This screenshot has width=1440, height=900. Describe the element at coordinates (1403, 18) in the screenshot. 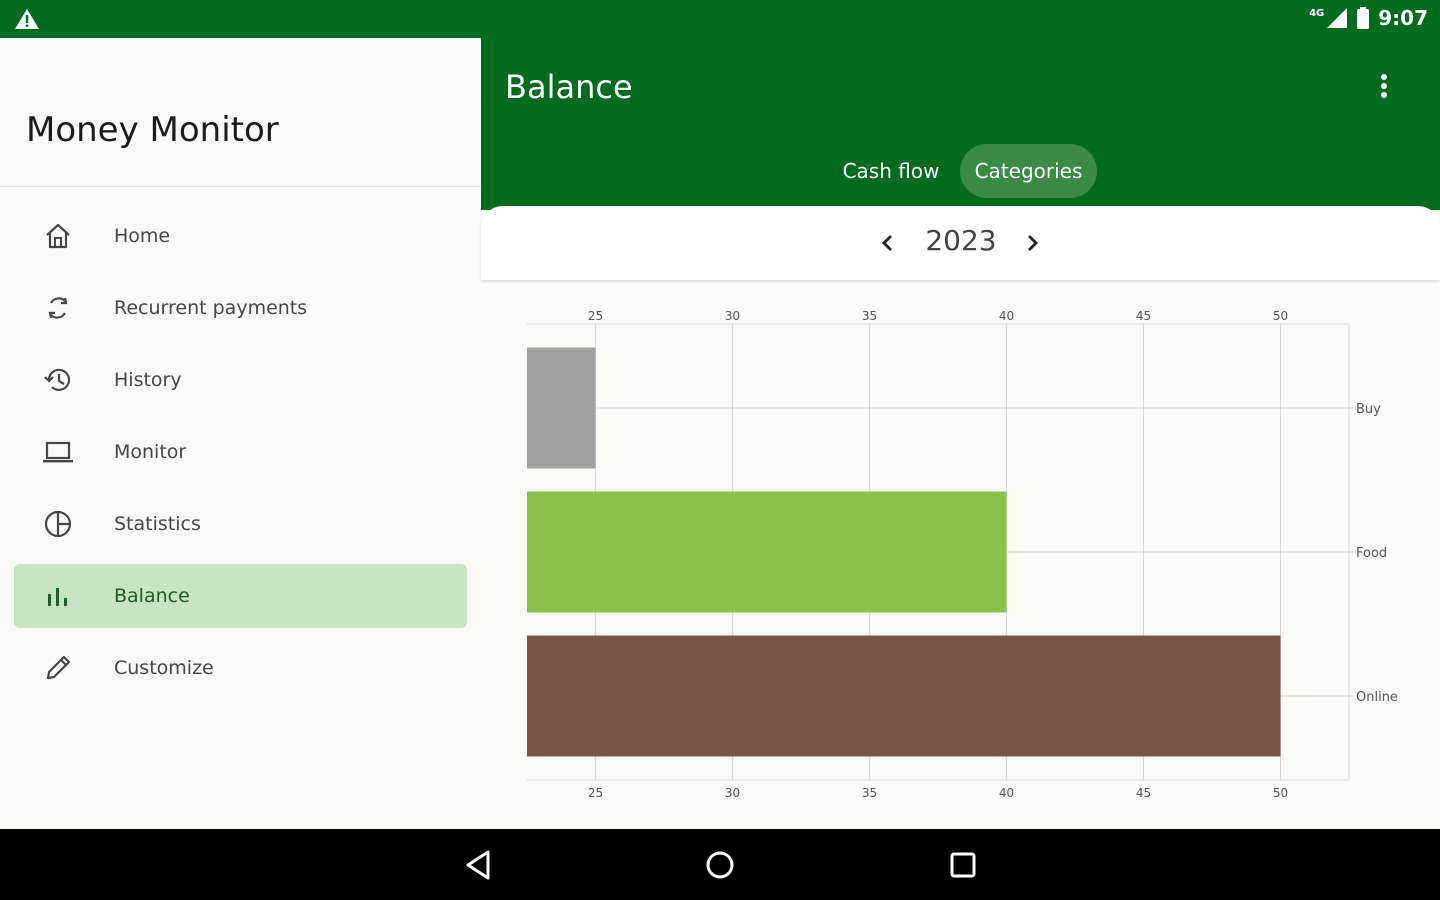

I see `clock: 9:07` at that location.